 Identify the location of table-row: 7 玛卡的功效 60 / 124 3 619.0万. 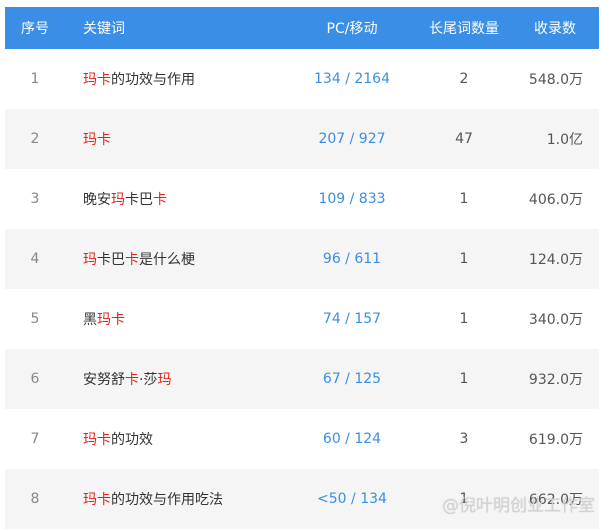
(302, 439).